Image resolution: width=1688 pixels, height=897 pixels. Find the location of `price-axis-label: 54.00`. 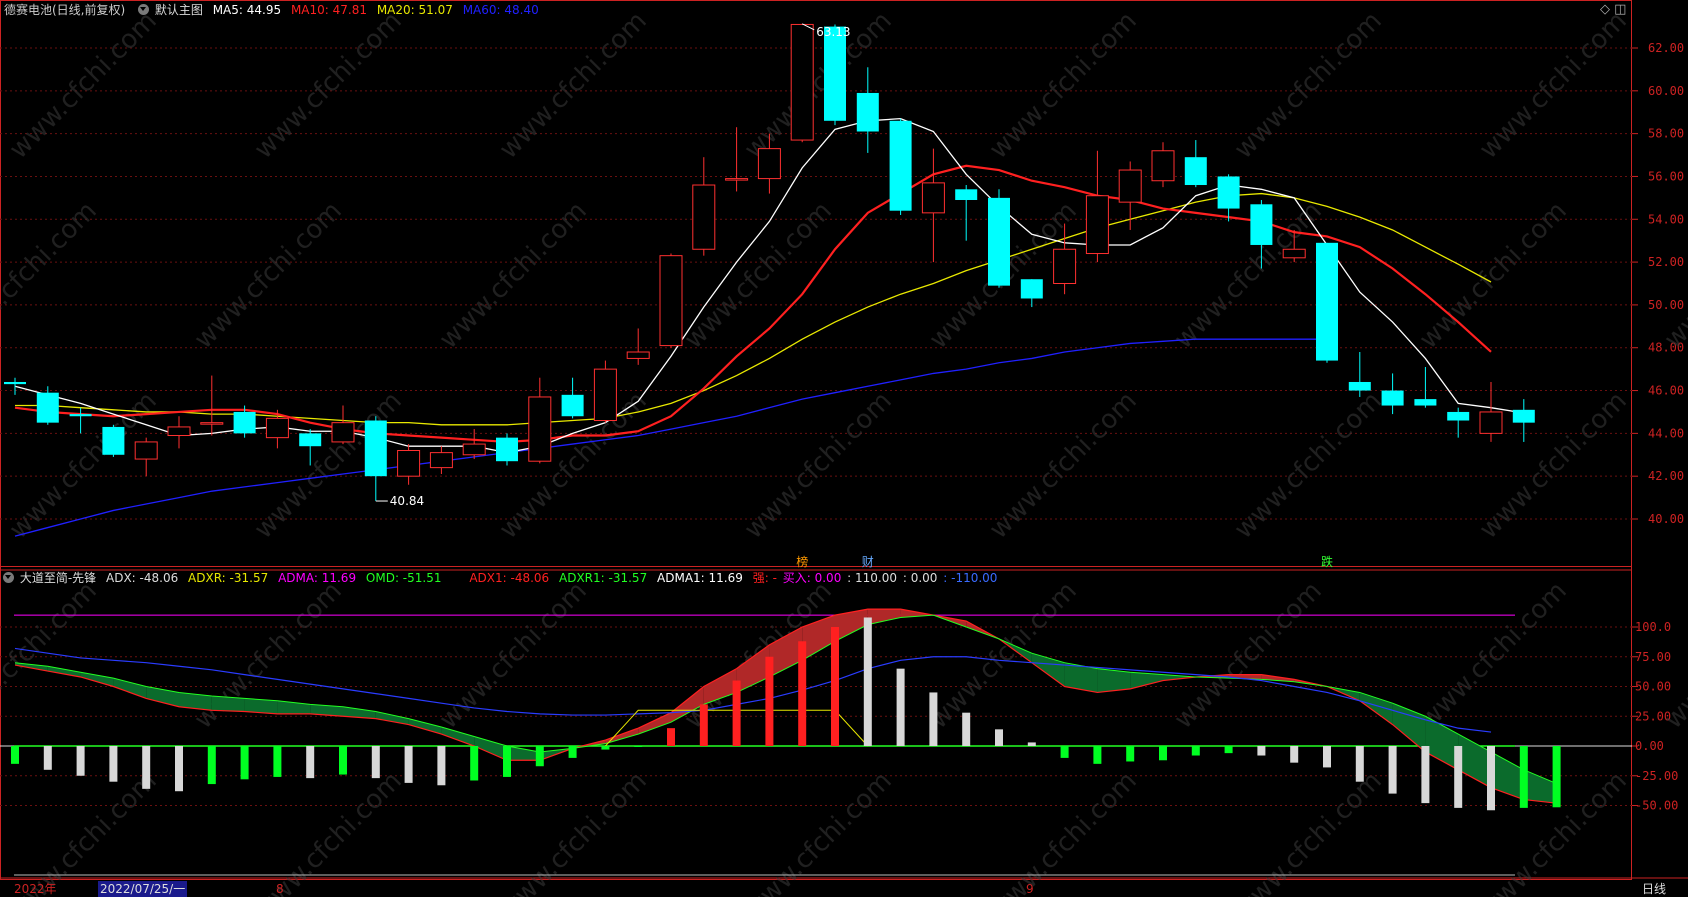

price-axis-label: 54.00 is located at coordinates (1666, 219).